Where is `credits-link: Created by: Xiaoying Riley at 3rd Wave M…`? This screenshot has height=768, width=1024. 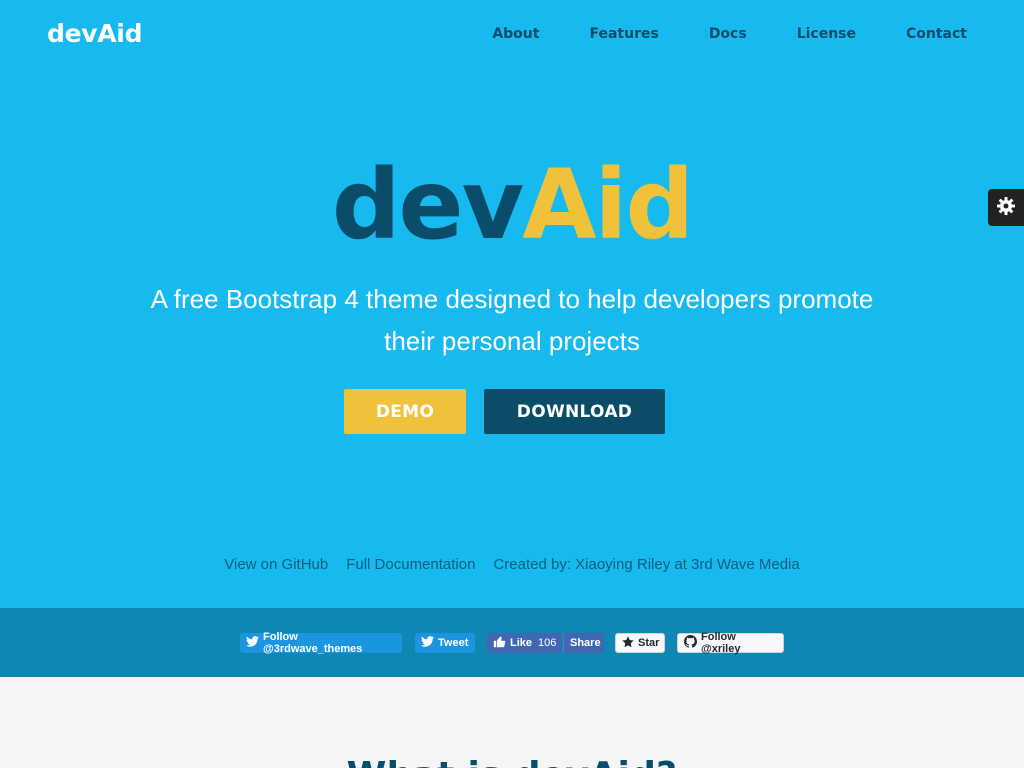 credits-link: Created by: Xiaoying Riley at 3rd Wave M… is located at coordinates (646, 564).